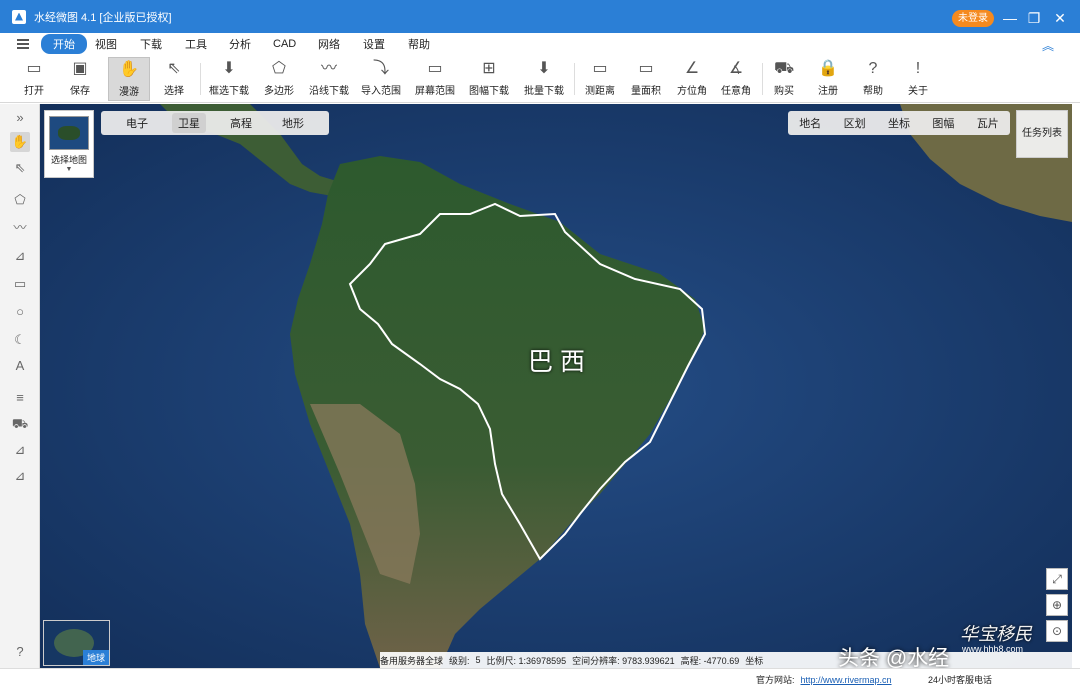  Describe the element at coordinates (229, 91) in the screenshot. I see `tool-label: 框选下载` at that location.